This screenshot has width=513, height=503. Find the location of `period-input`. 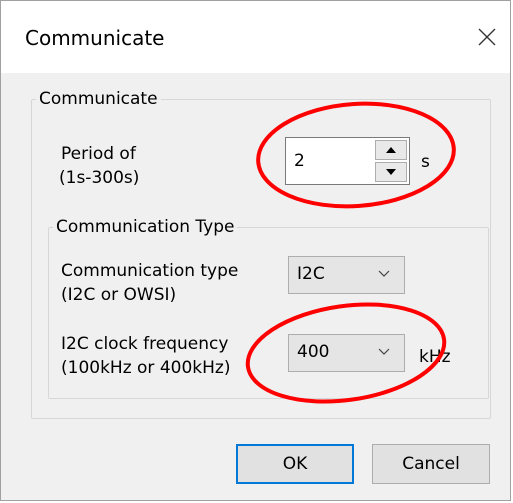

period-input is located at coordinates (329, 161).